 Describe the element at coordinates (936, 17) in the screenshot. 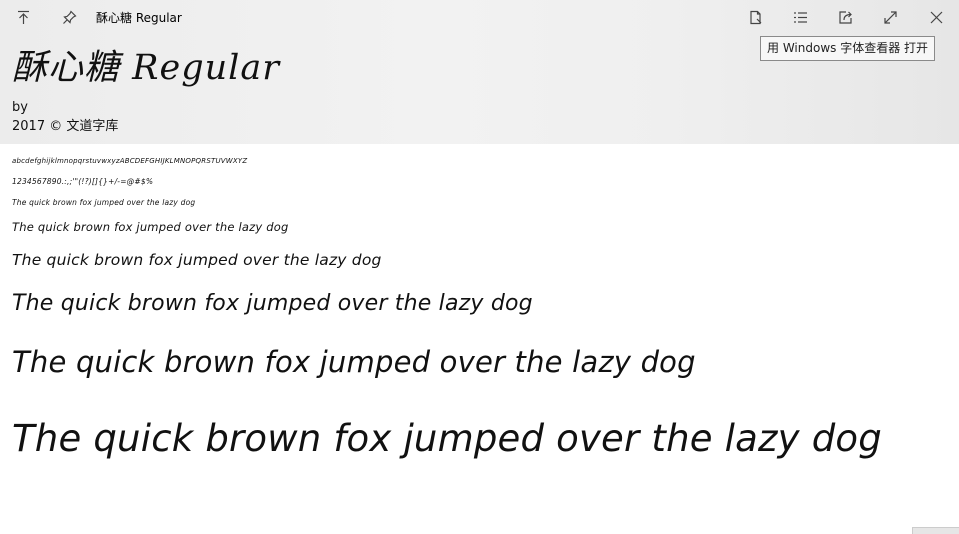

I see `close-icon` at that location.